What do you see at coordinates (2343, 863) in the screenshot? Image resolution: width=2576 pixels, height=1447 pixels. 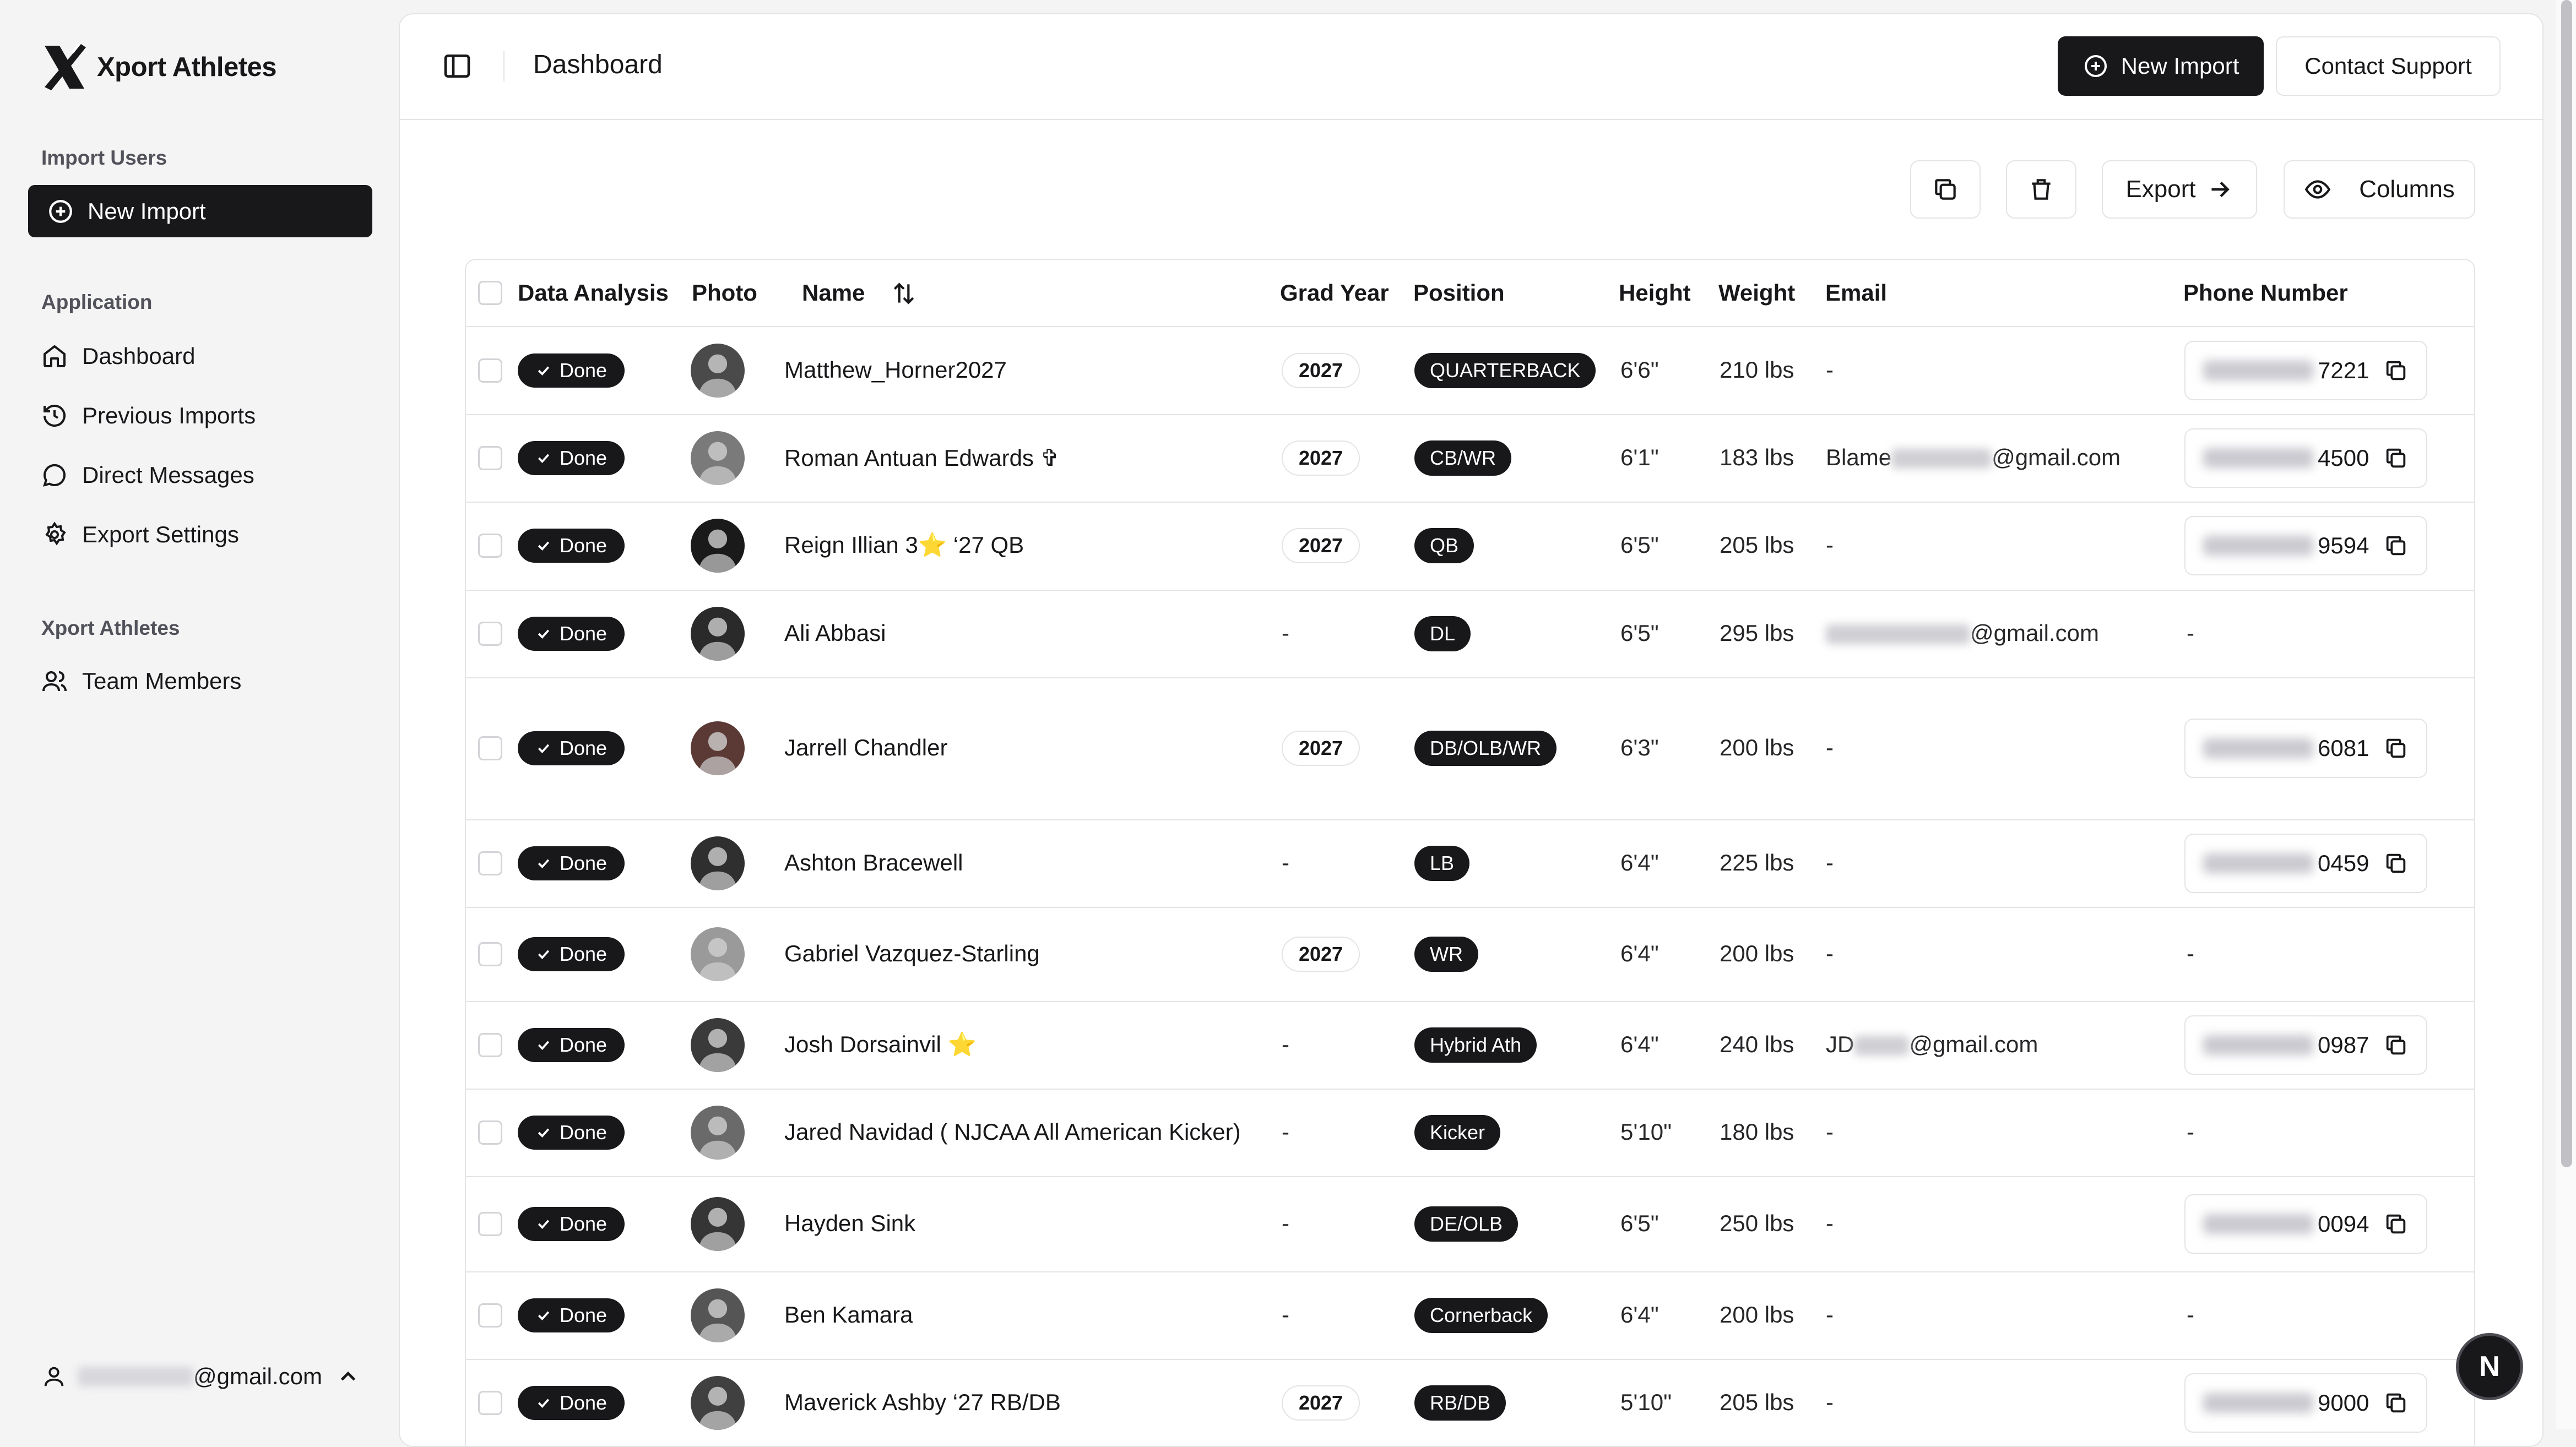 I see `phone-suffix: 0459` at bounding box center [2343, 863].